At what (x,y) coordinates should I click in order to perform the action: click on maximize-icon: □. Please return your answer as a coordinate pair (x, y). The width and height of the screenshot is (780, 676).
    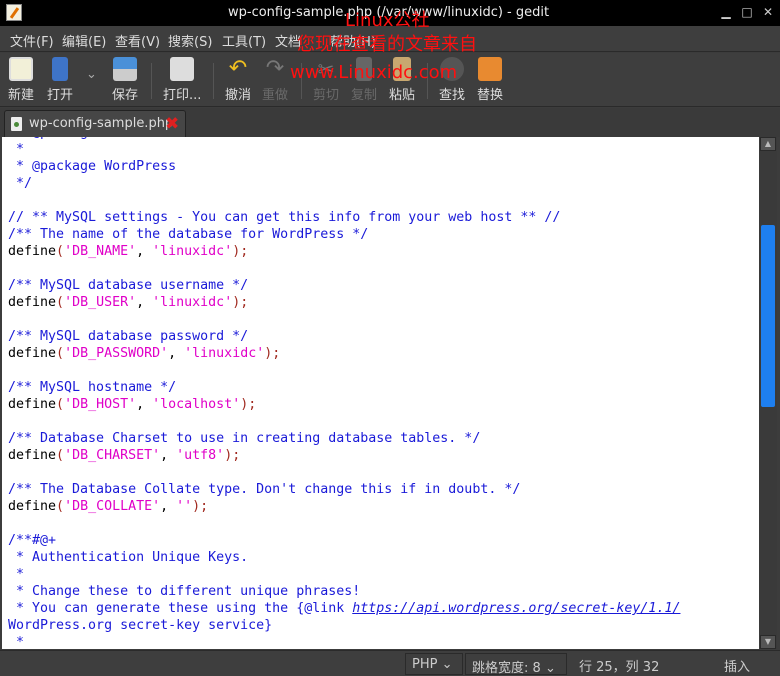
    Looking at the image, I should click on (747, 12).